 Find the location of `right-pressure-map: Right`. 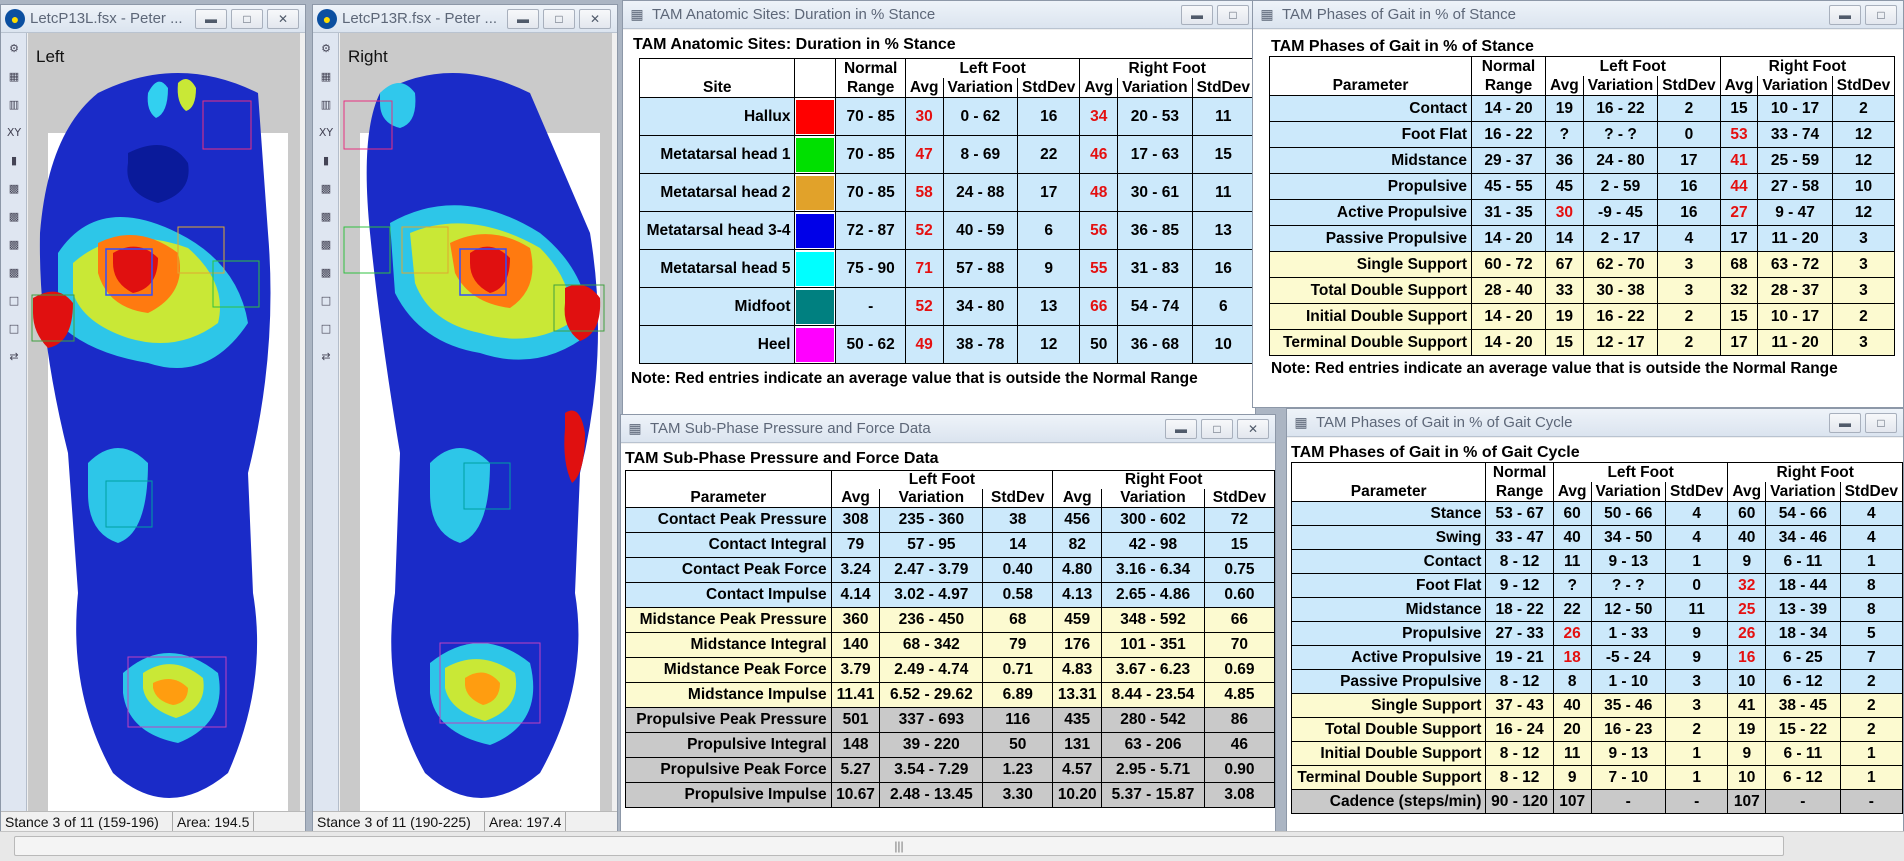

right-pressure-map: Right is located at coordinates (476, 422).